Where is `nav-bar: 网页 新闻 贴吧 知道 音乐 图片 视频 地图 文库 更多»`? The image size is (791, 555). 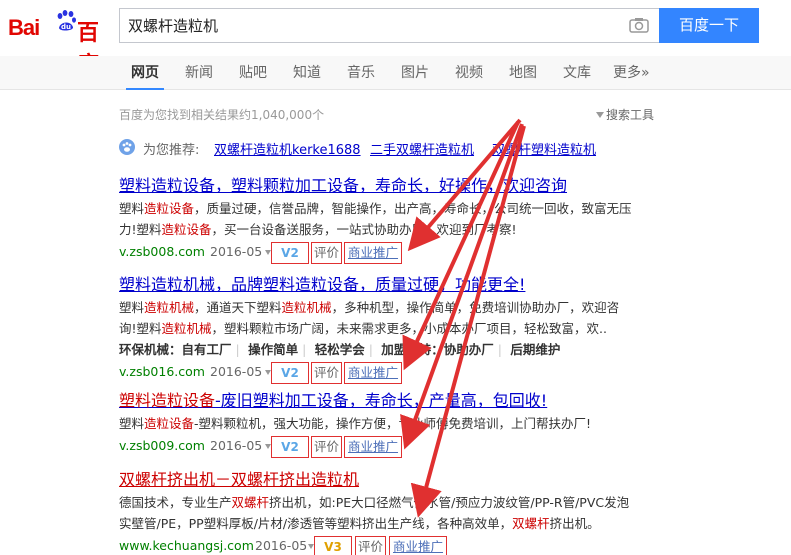
nav-bar: 网页 新闻 贴吧 知道 音乐 图片 视频 地图 文库 更多» is located at coordinates (395, 73).